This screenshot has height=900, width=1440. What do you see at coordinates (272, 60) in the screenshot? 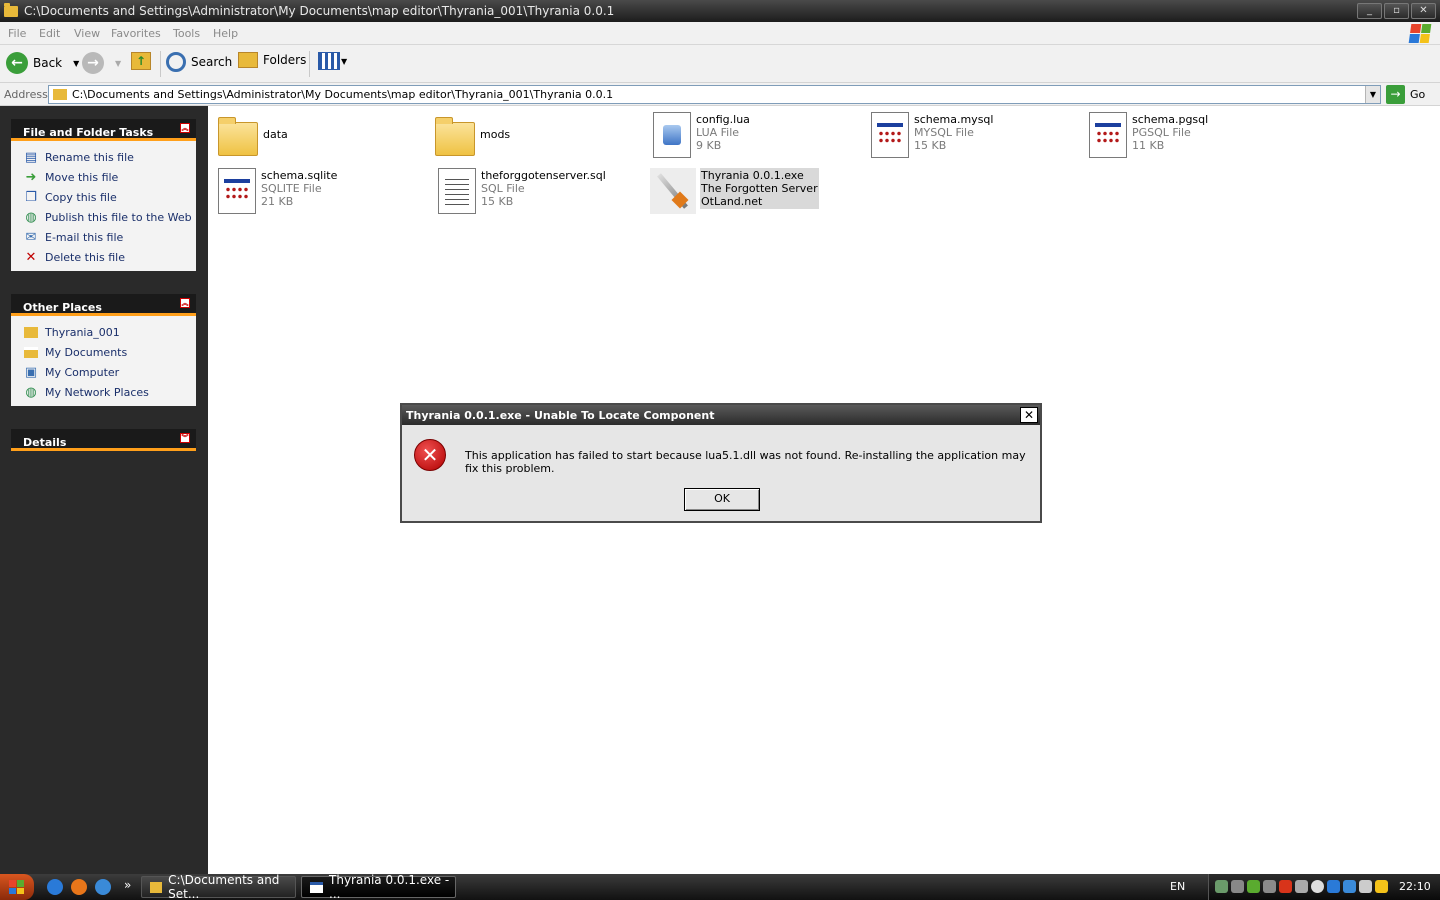
I see `folders-button: Folders` at bounding box center [272, 60].